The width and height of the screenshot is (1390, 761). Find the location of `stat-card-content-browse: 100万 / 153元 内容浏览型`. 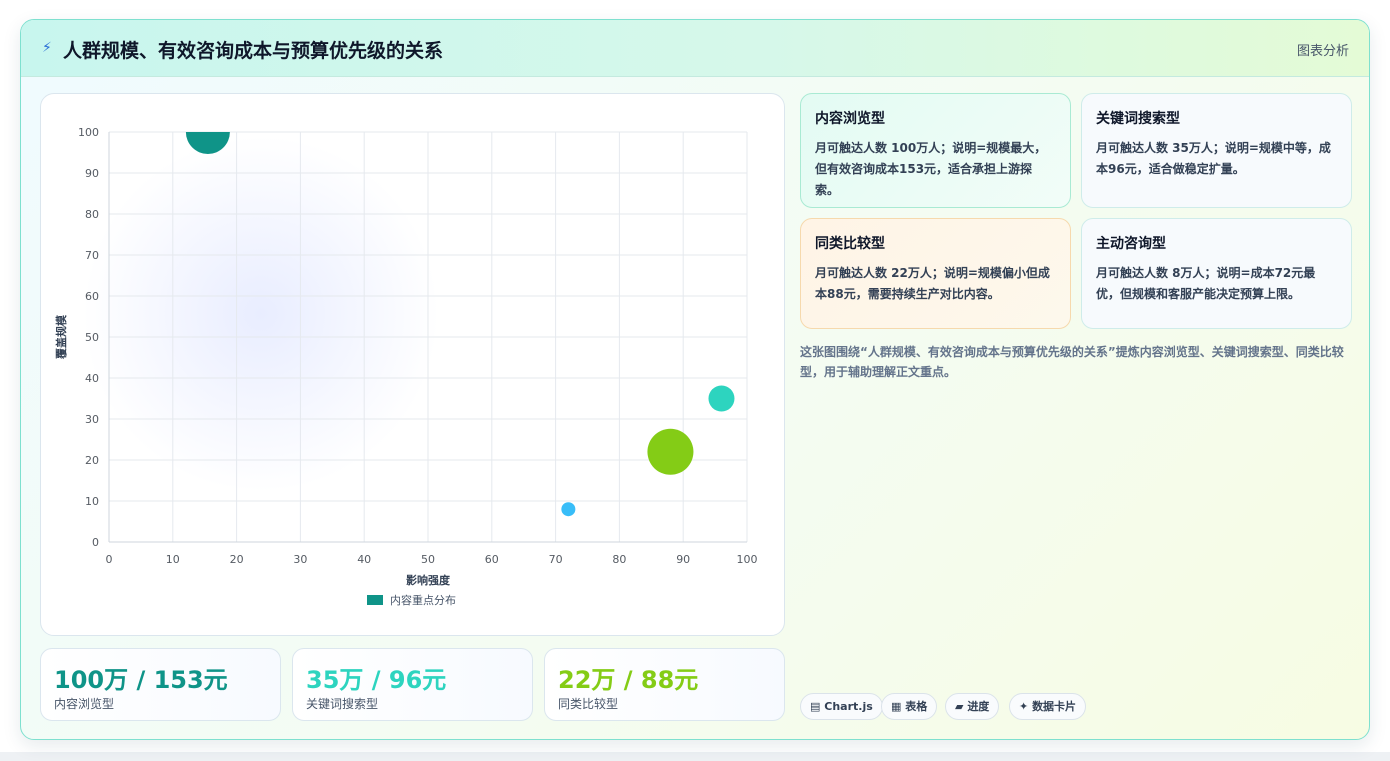

stat-card-content-browse: 100万 / 153元 内容浏览型 is located at coordinates (160, 684).